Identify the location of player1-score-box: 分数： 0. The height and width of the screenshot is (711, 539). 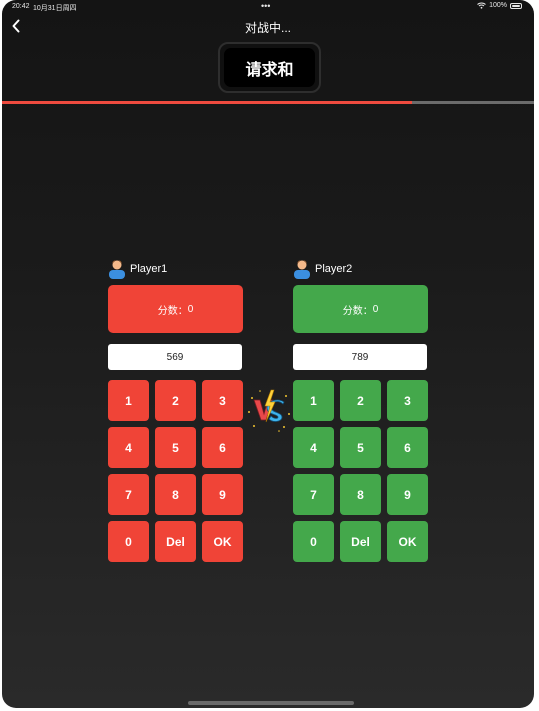
(175, 309).